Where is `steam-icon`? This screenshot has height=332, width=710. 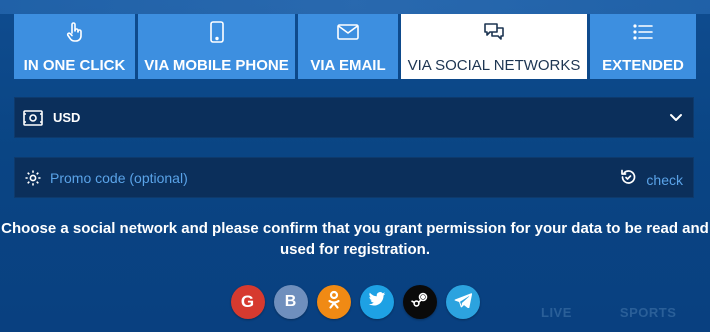
steam-icon is located at coordinates (420, 302).